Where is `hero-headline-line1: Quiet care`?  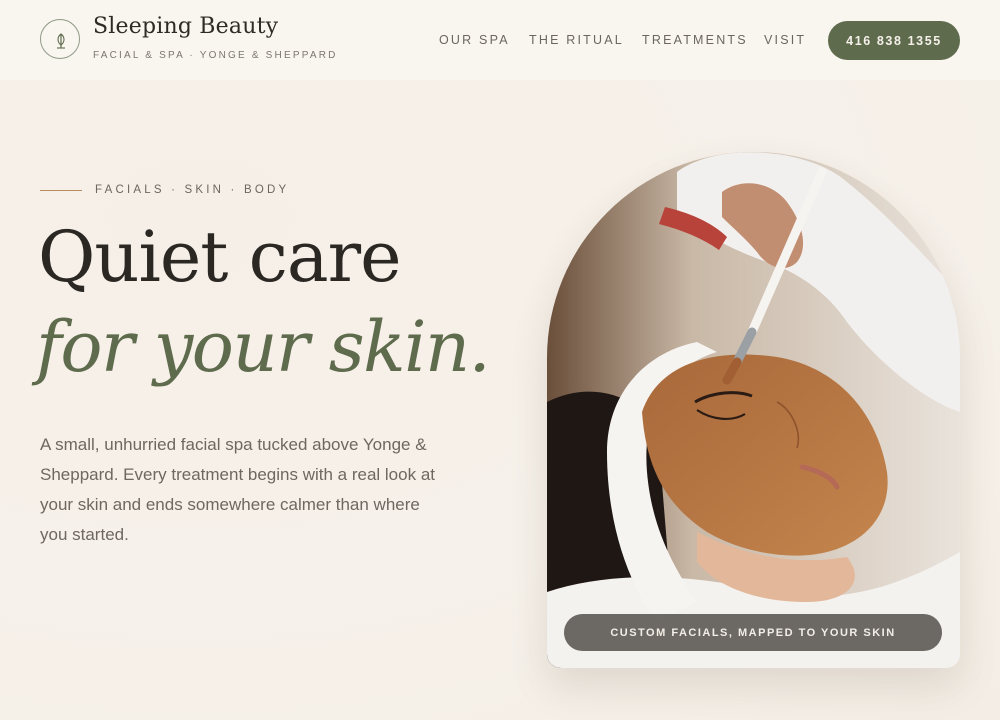 hero-headline-line1: Quiet care is located at coordinates (219, 257).